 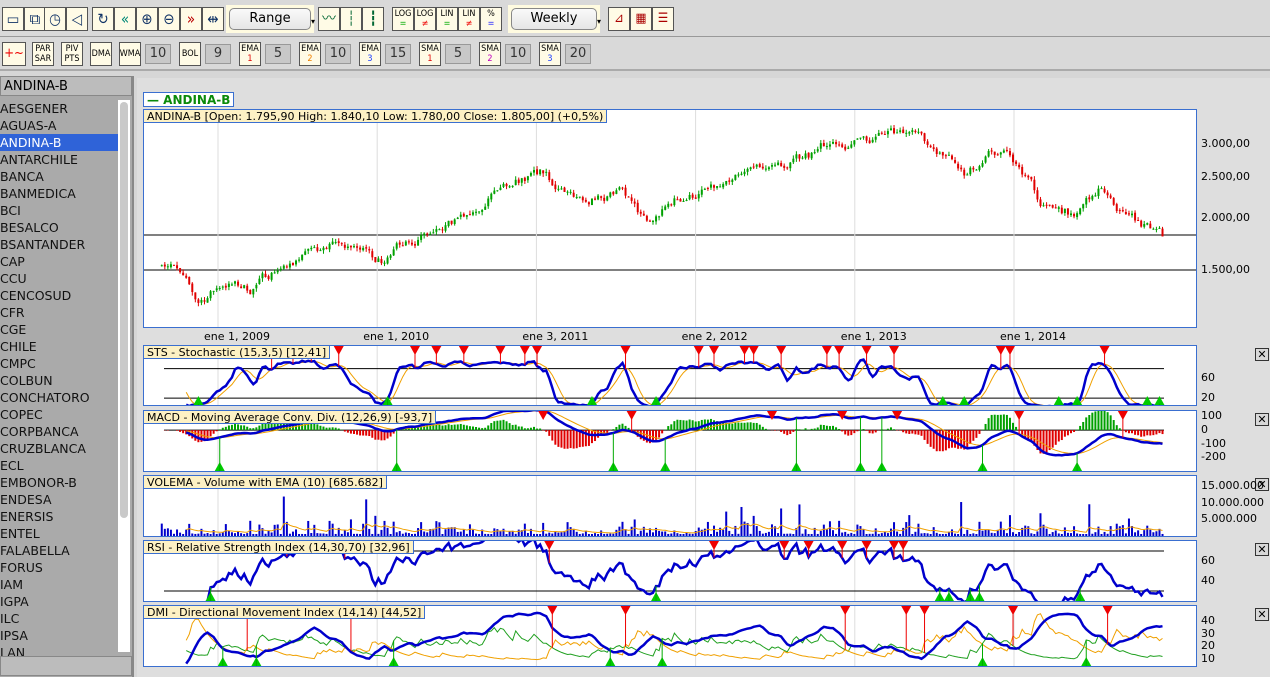 What do you see at coordinates (59, 312) in the screenshot?
I see `symbol-list-item: CFR` at bounding box center [59, 312].